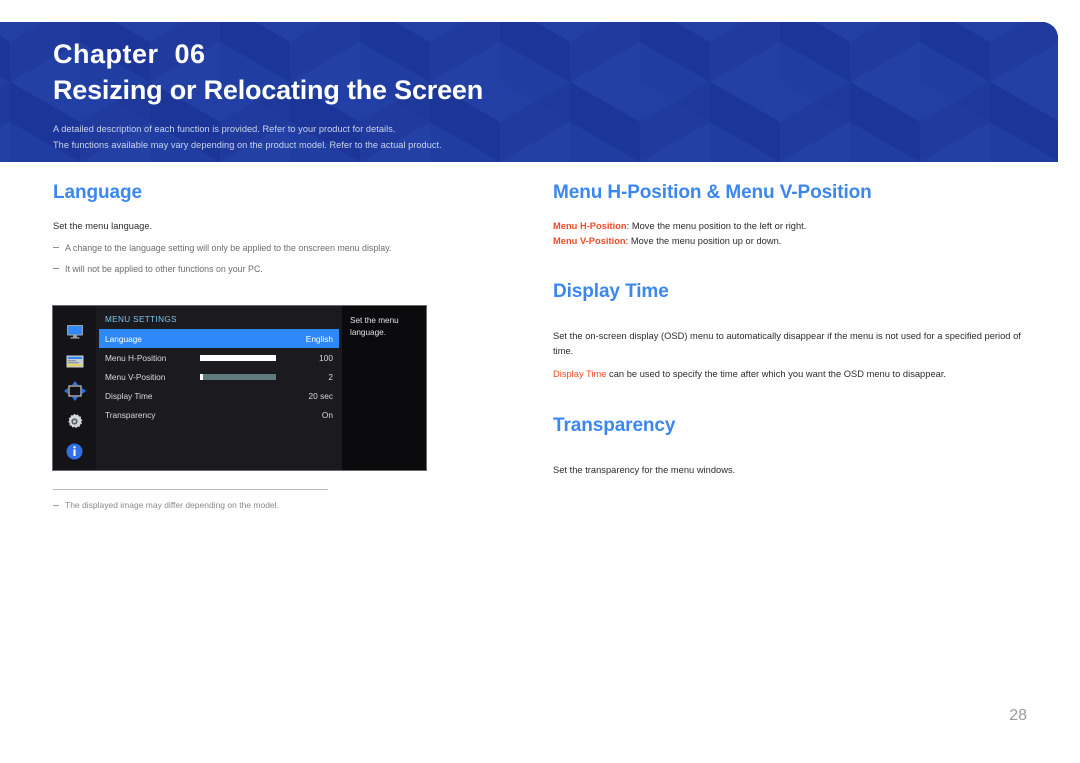 Image resolution: width=1080 pixels, height=763 pixels. Describe the element at coordinates (103, 225) in the screenshot. I see `language-intro-text: Set the menu language.` at that location.